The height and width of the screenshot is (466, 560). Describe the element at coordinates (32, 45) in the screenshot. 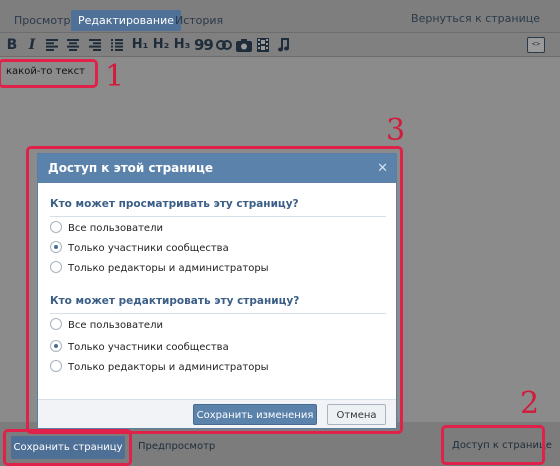

I see `italic-icon: I` at that location.